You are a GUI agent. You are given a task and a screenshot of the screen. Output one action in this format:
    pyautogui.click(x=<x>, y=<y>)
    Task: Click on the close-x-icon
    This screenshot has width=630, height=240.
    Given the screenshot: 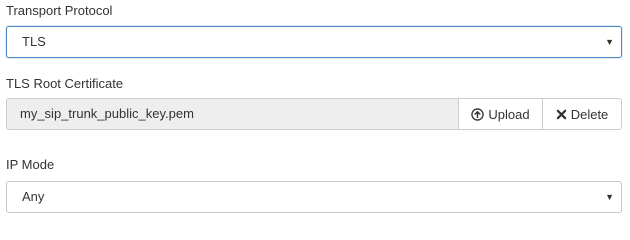 What is the action you would take?
    pyautogui.click(x=561, y=114)
    